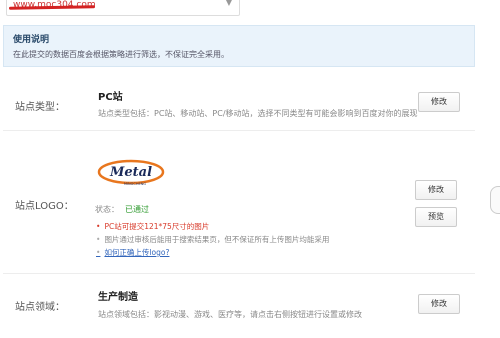 The height and width of the screenshot is (338, 500). Describe the element at coordinates (212, 253) in the screenshot. I see `logo-help-link: 如何正确上传logo?` at that location.